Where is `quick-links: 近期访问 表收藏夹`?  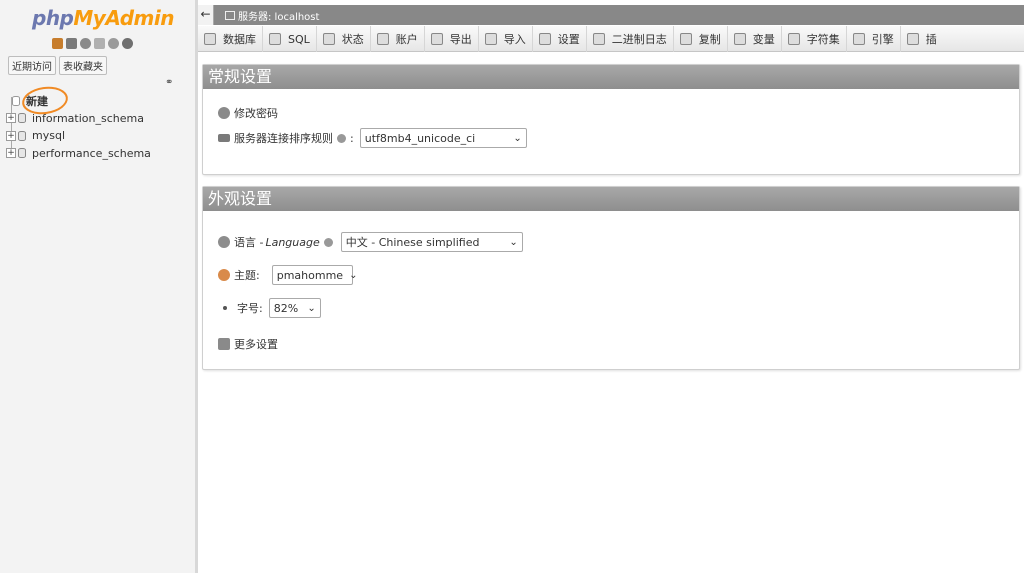 quick-links: 近期访问 表收藏夹 is located at coordinates (57, 65).